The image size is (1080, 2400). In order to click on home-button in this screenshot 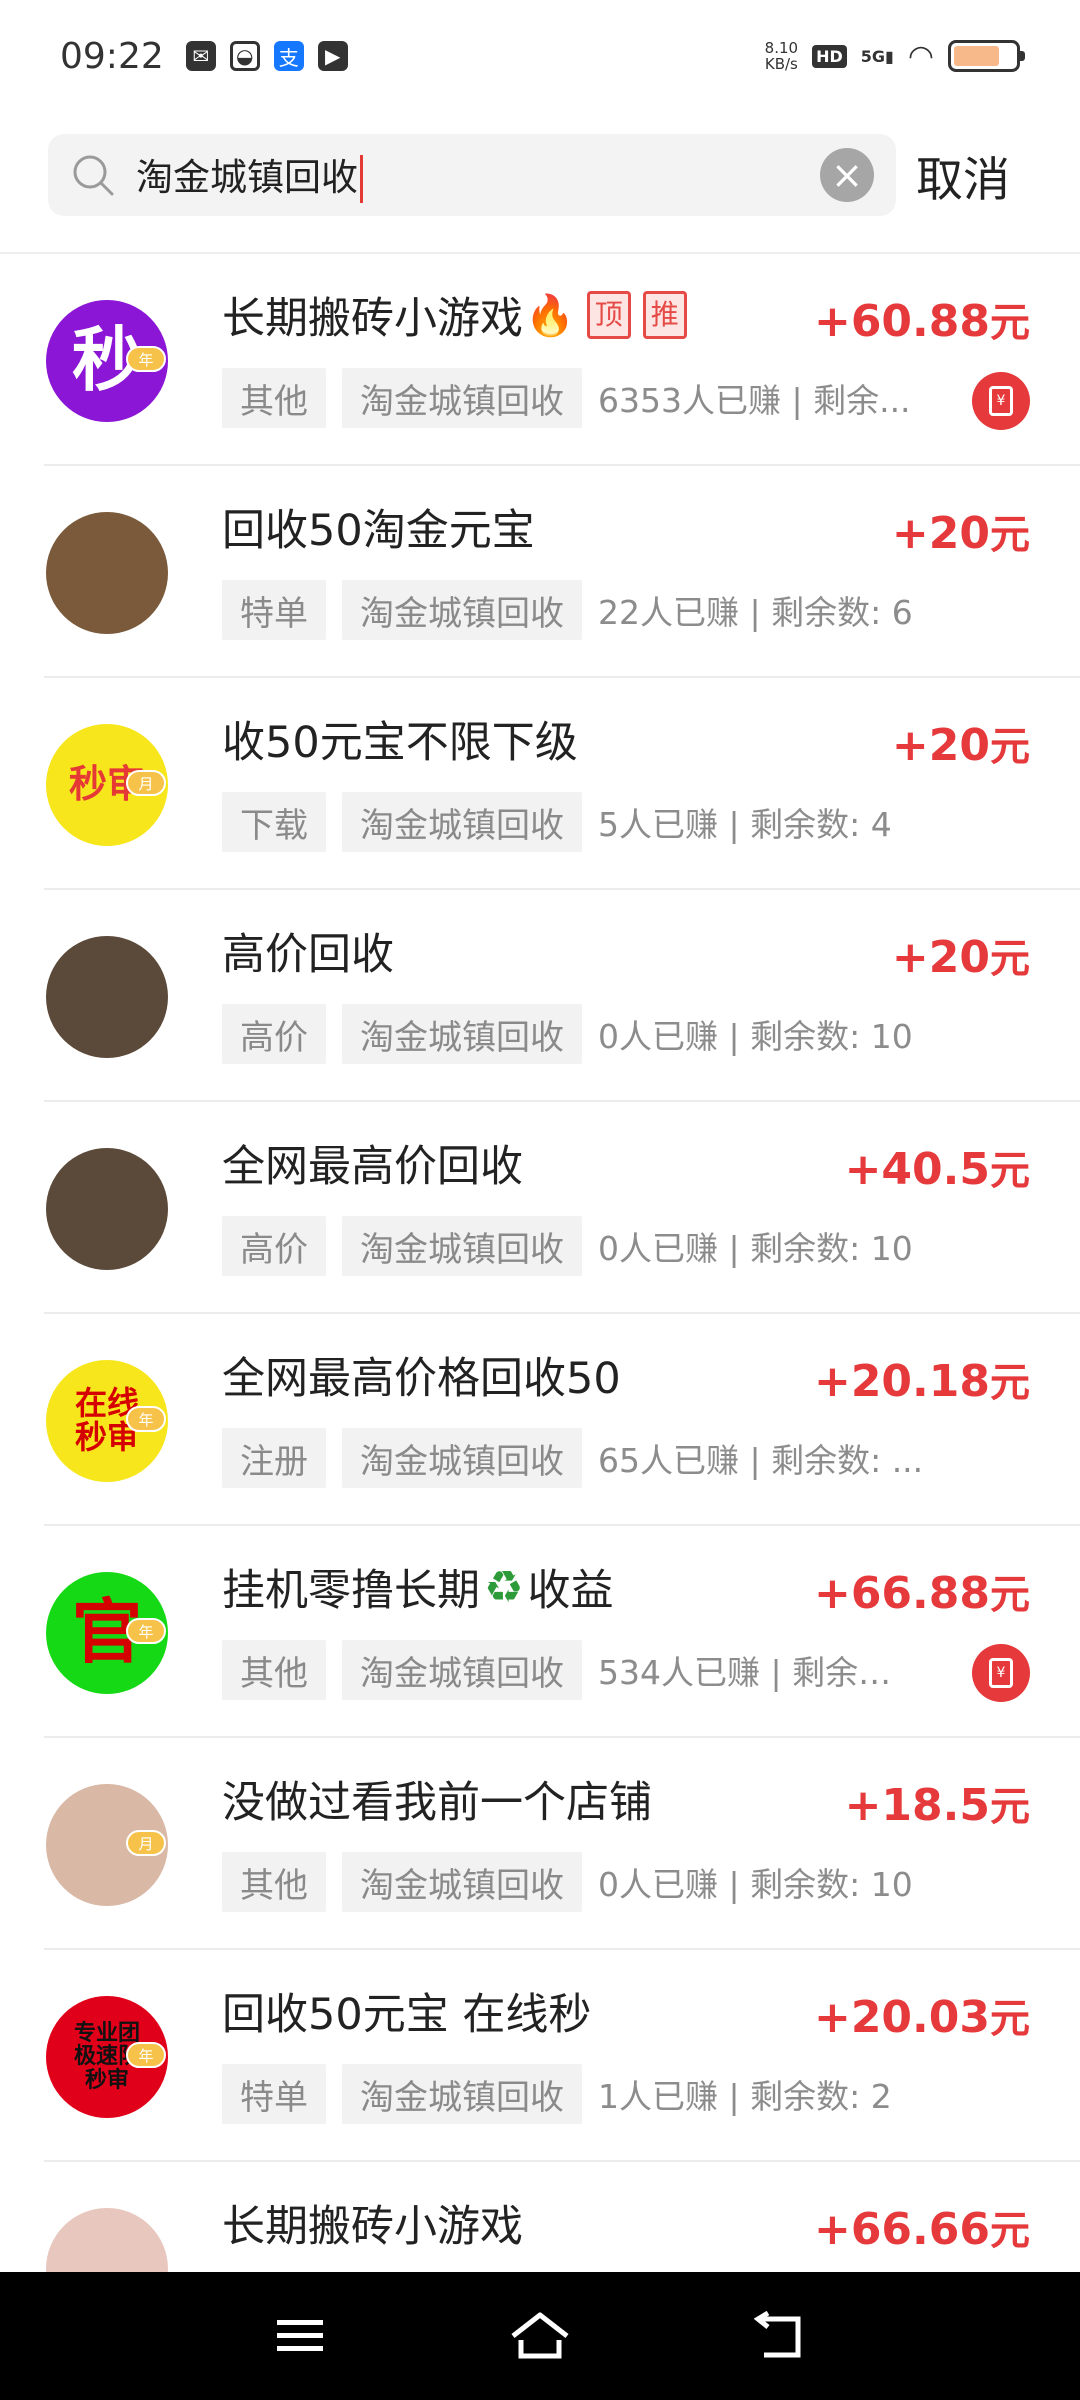, I will do `click(540, 2336)`.